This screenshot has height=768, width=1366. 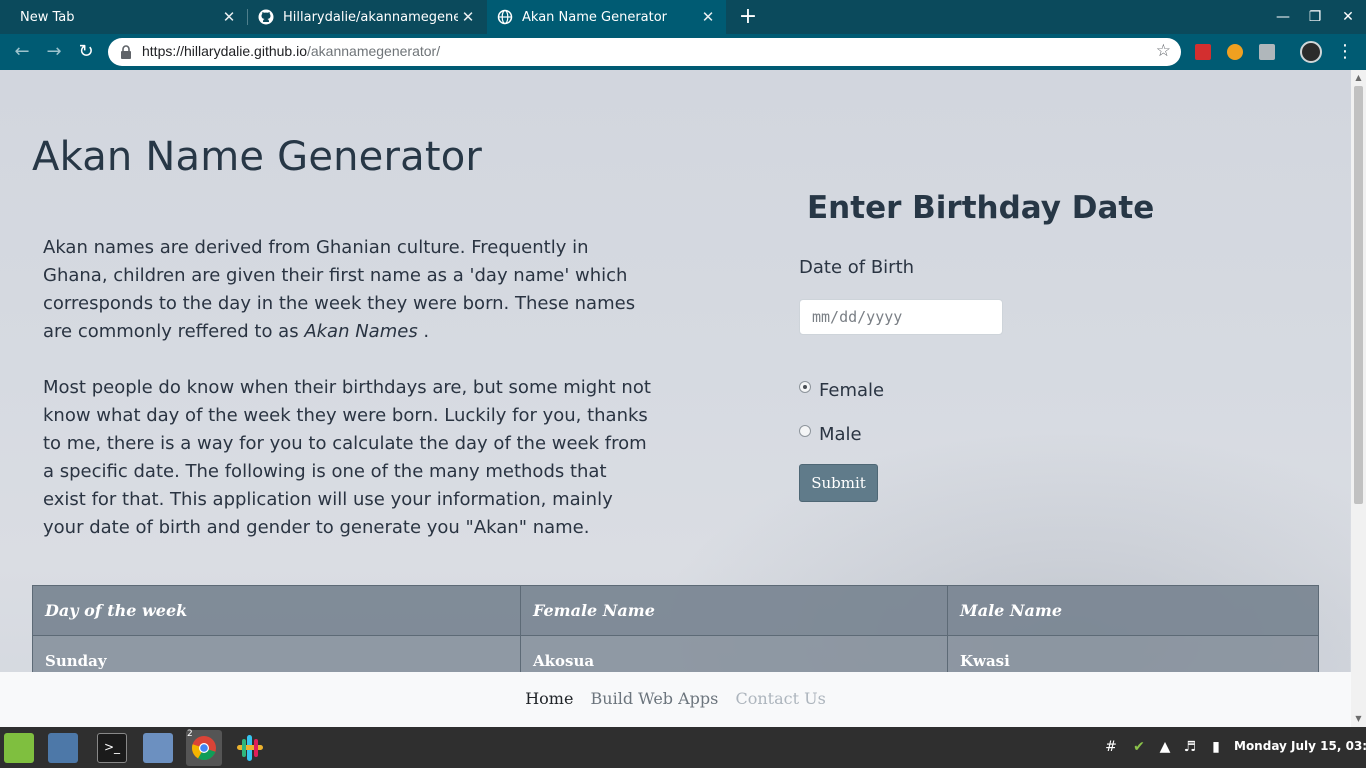 I want to click on wifi-icon: ▲, so click(x=1165, y=747).